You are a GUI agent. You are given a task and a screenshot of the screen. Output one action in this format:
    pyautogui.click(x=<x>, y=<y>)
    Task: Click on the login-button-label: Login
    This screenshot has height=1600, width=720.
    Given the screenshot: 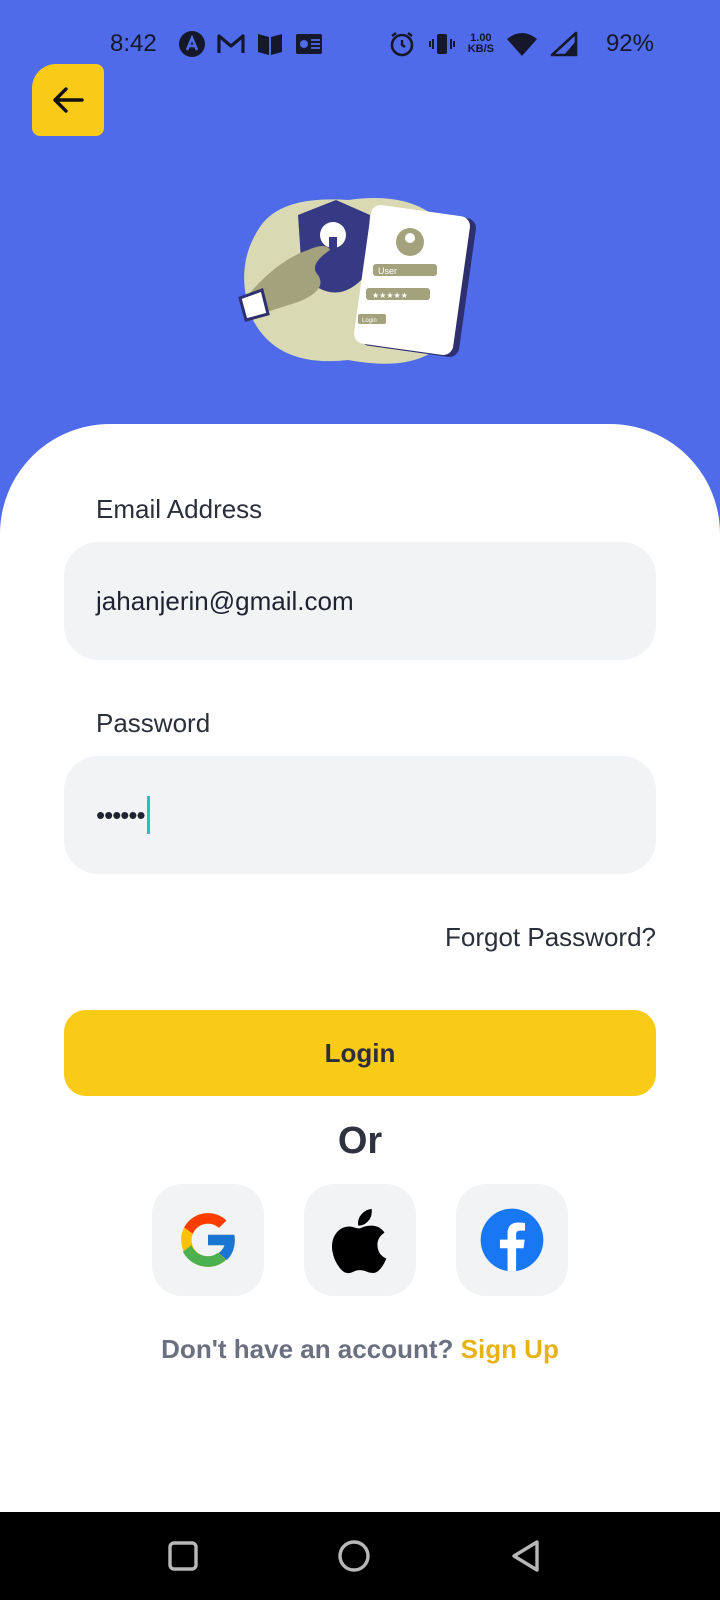 What is the action you would take?
    pyautogui.click(x=360, y=1052)
    